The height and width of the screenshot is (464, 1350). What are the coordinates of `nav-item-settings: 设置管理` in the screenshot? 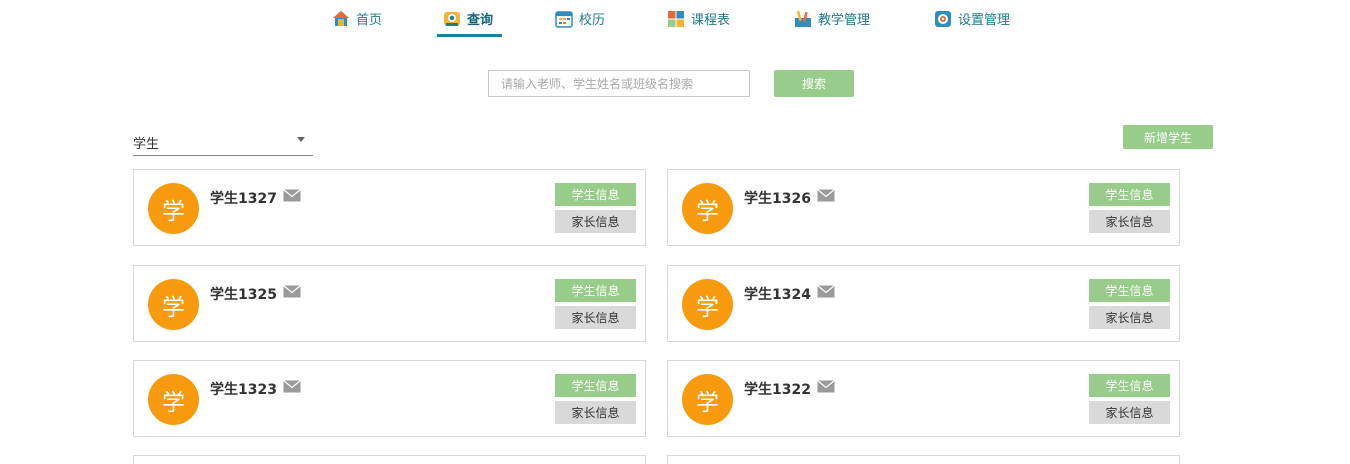 It's located at (972, 18).